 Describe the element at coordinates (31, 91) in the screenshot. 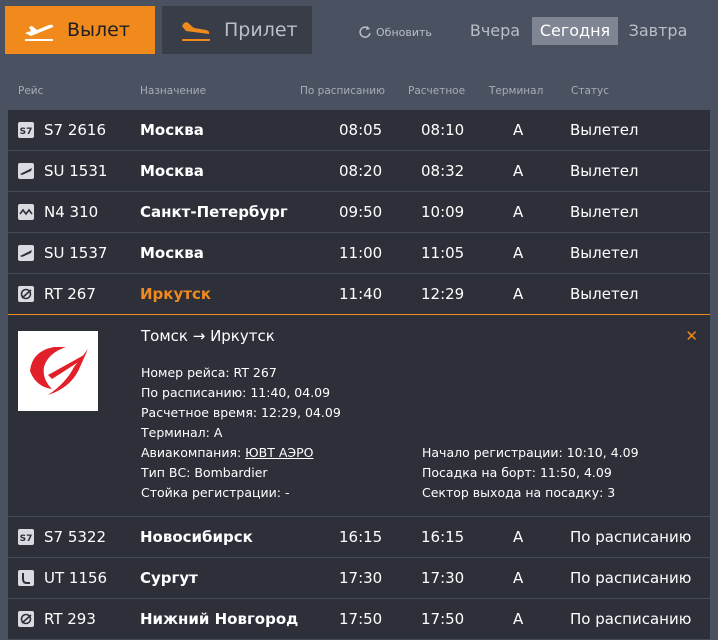

I see `col-flight: Рейс` at that location.